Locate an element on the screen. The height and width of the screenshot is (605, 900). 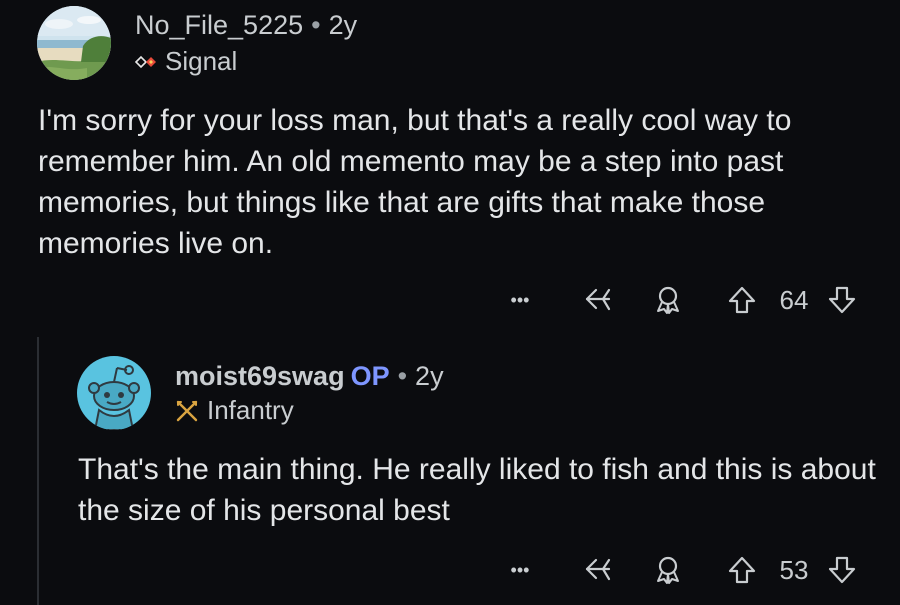
user-flair: Infantry is located at coordinates (234, 410).